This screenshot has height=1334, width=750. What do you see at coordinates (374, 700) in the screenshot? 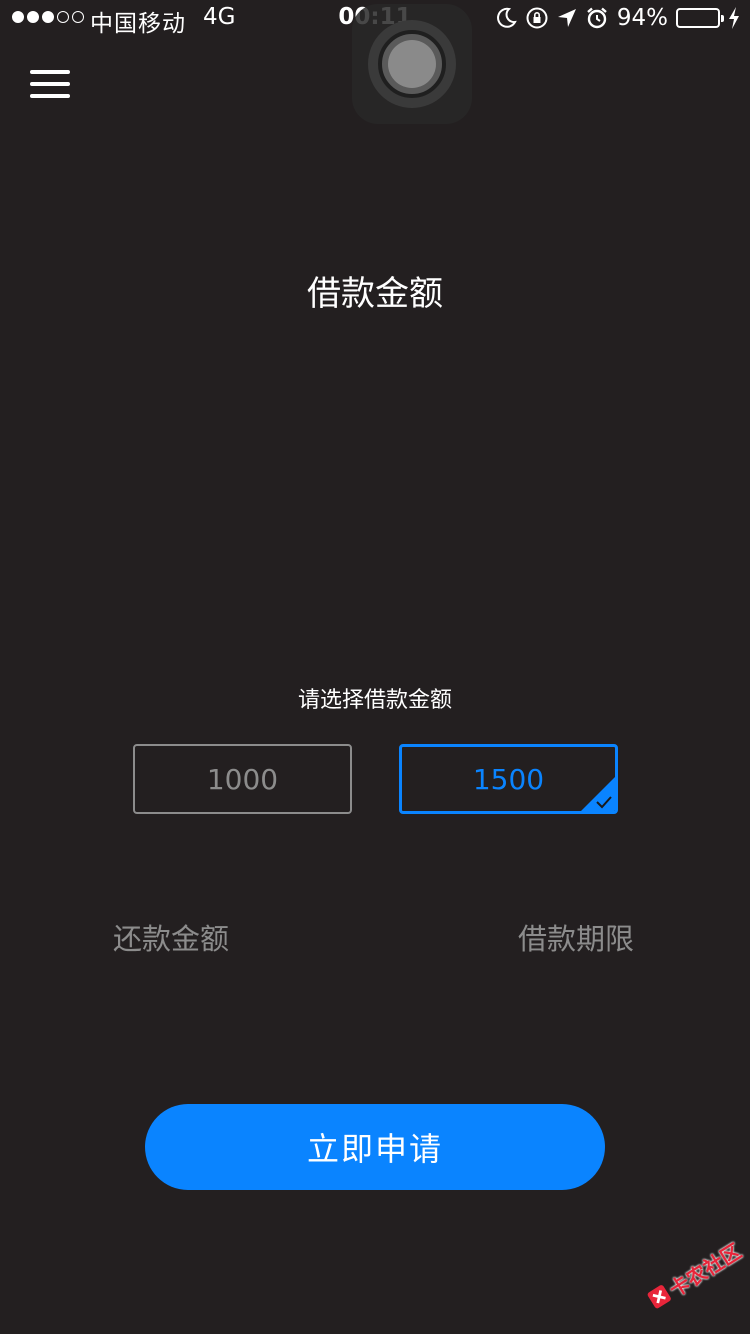
I see `amount-prompt: 请选择借款金额` at bounding box center [374, 700].